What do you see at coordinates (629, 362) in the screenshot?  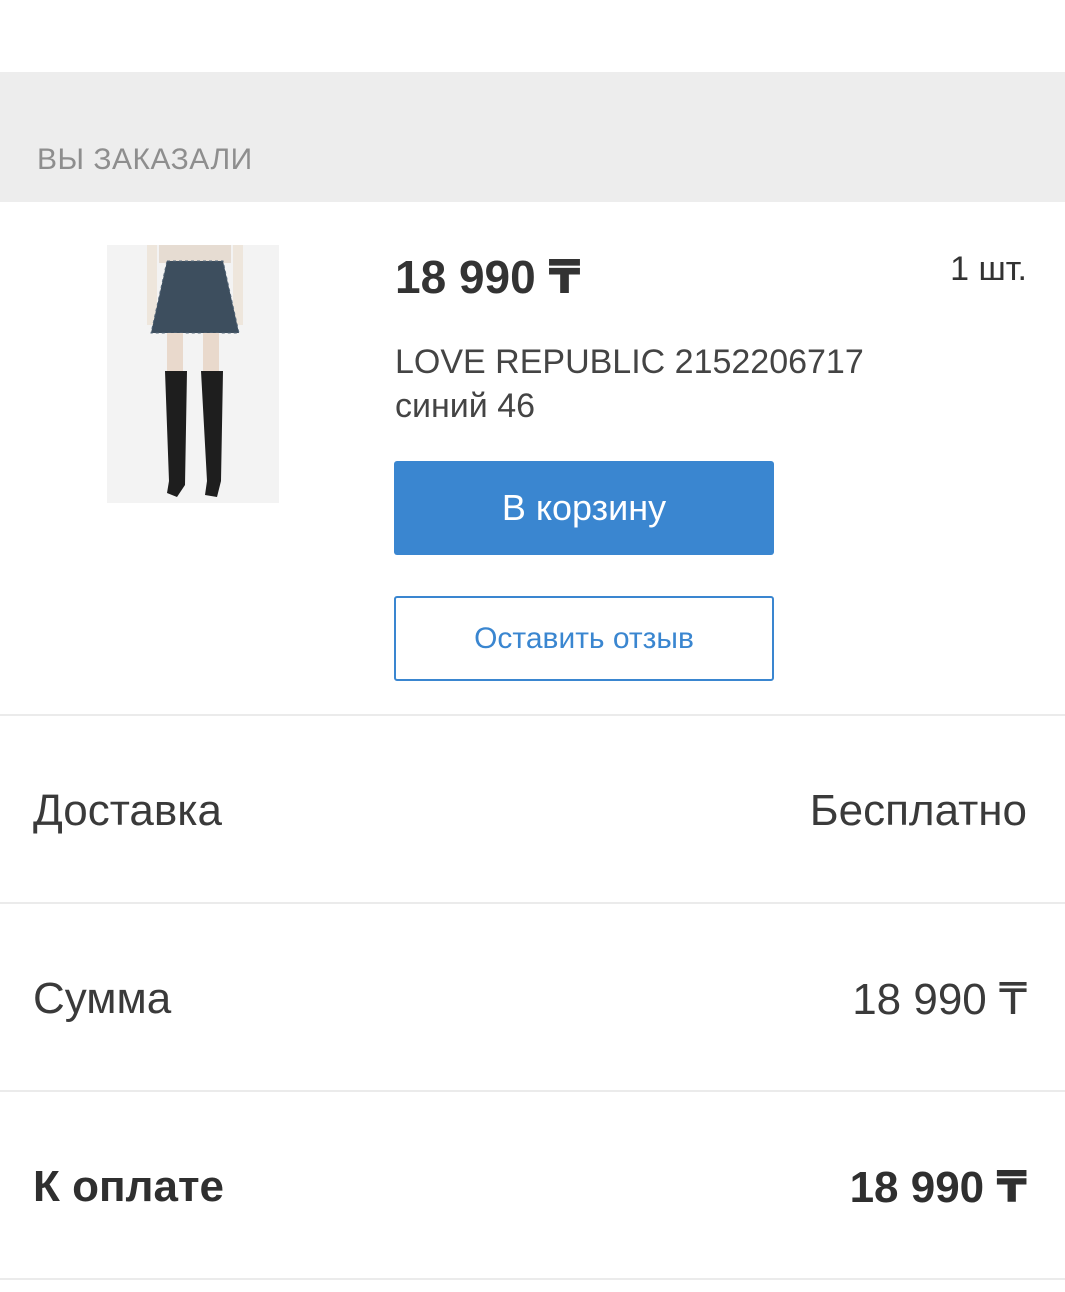 I see `product-name: LOVE REPUBLIC 2152206717` at bounding box center [629, 362].